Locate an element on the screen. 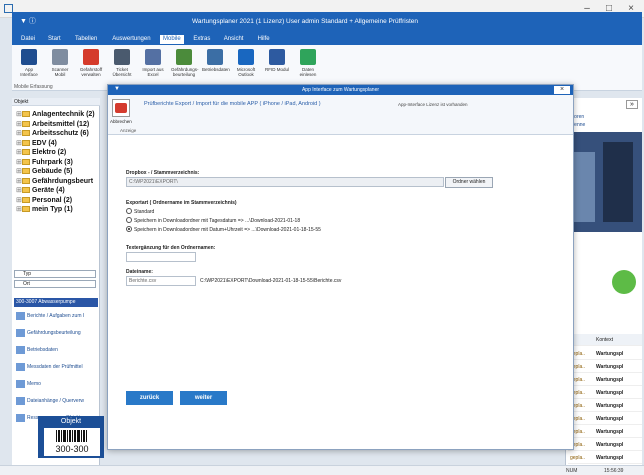 The image size is (644, 475). dialog-close-button: × is located at coordinates (562, 90).